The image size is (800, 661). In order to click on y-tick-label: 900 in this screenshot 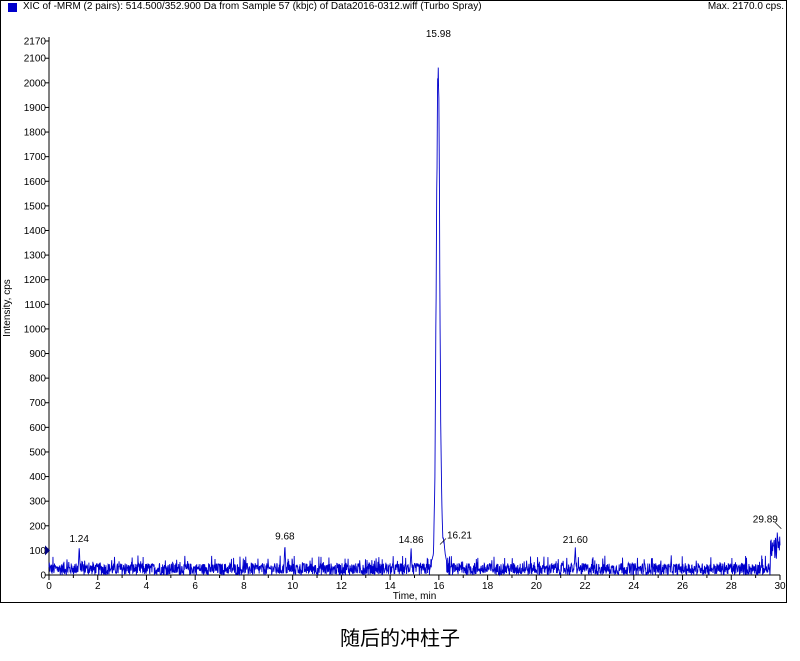, I will do `click(37, 354)`.